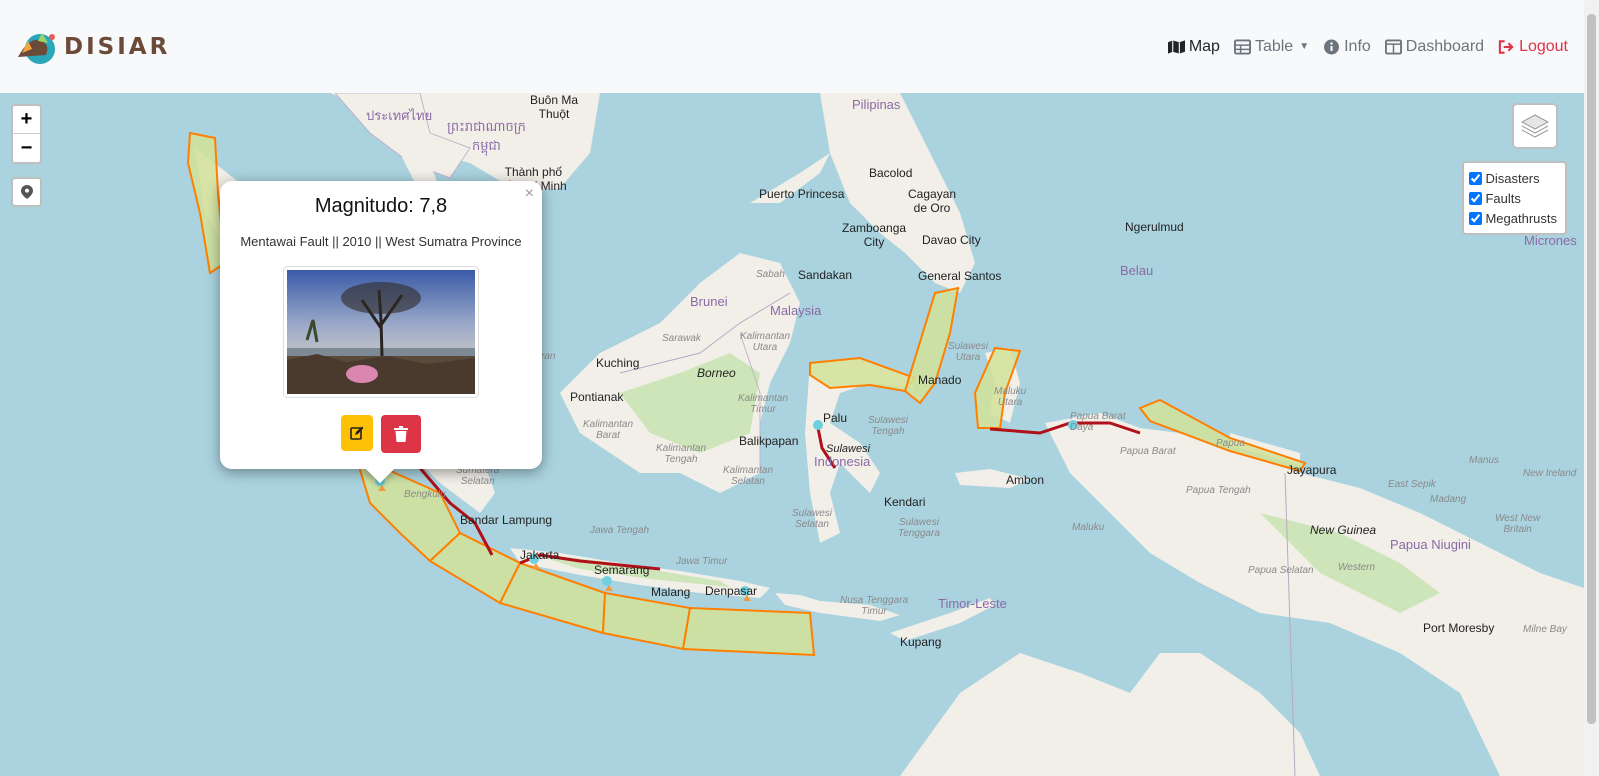 The height and width of the screenshot is (776, 1599). I want to click on label-papua-tengah: Papua Tengah, so click(1218, 490).